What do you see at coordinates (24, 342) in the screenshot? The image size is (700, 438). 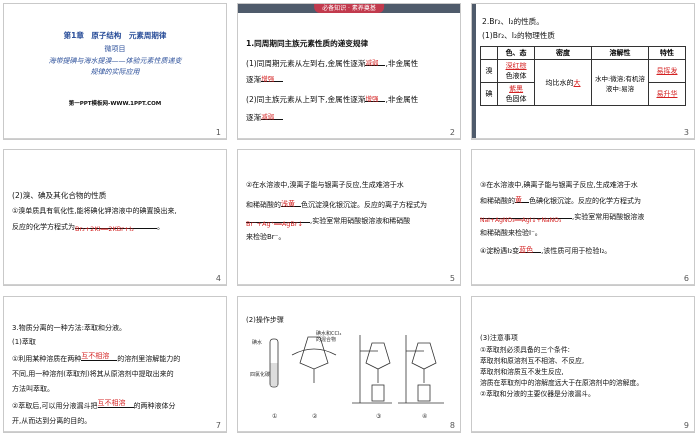 I see `slide-subheading: (1)萃取` at bounding box center [24, 342].